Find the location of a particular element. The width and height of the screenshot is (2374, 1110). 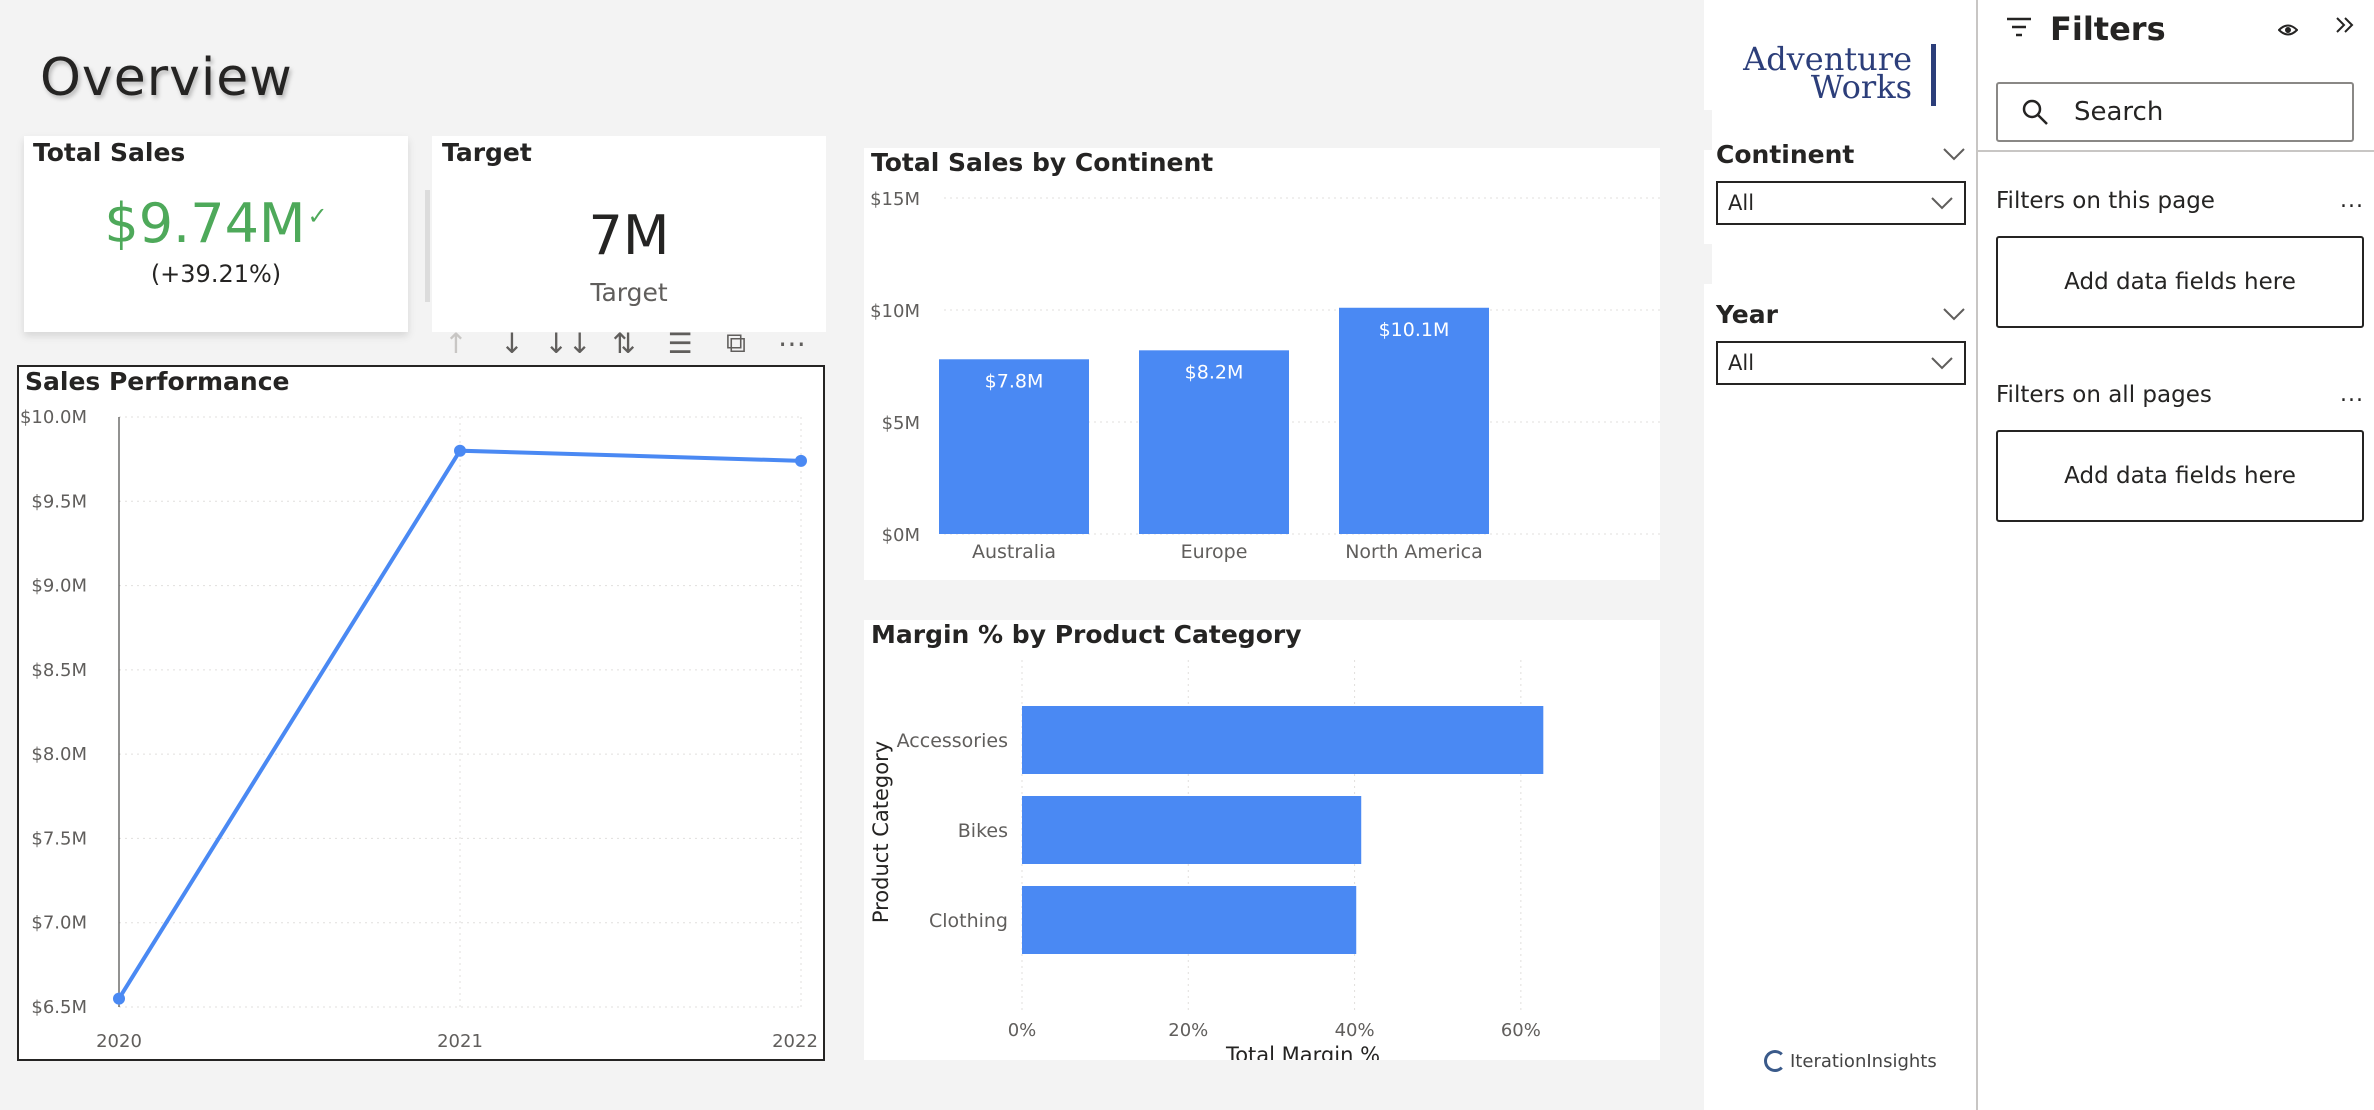

filter-icon: ☰ is located at coordinates (680, 343).